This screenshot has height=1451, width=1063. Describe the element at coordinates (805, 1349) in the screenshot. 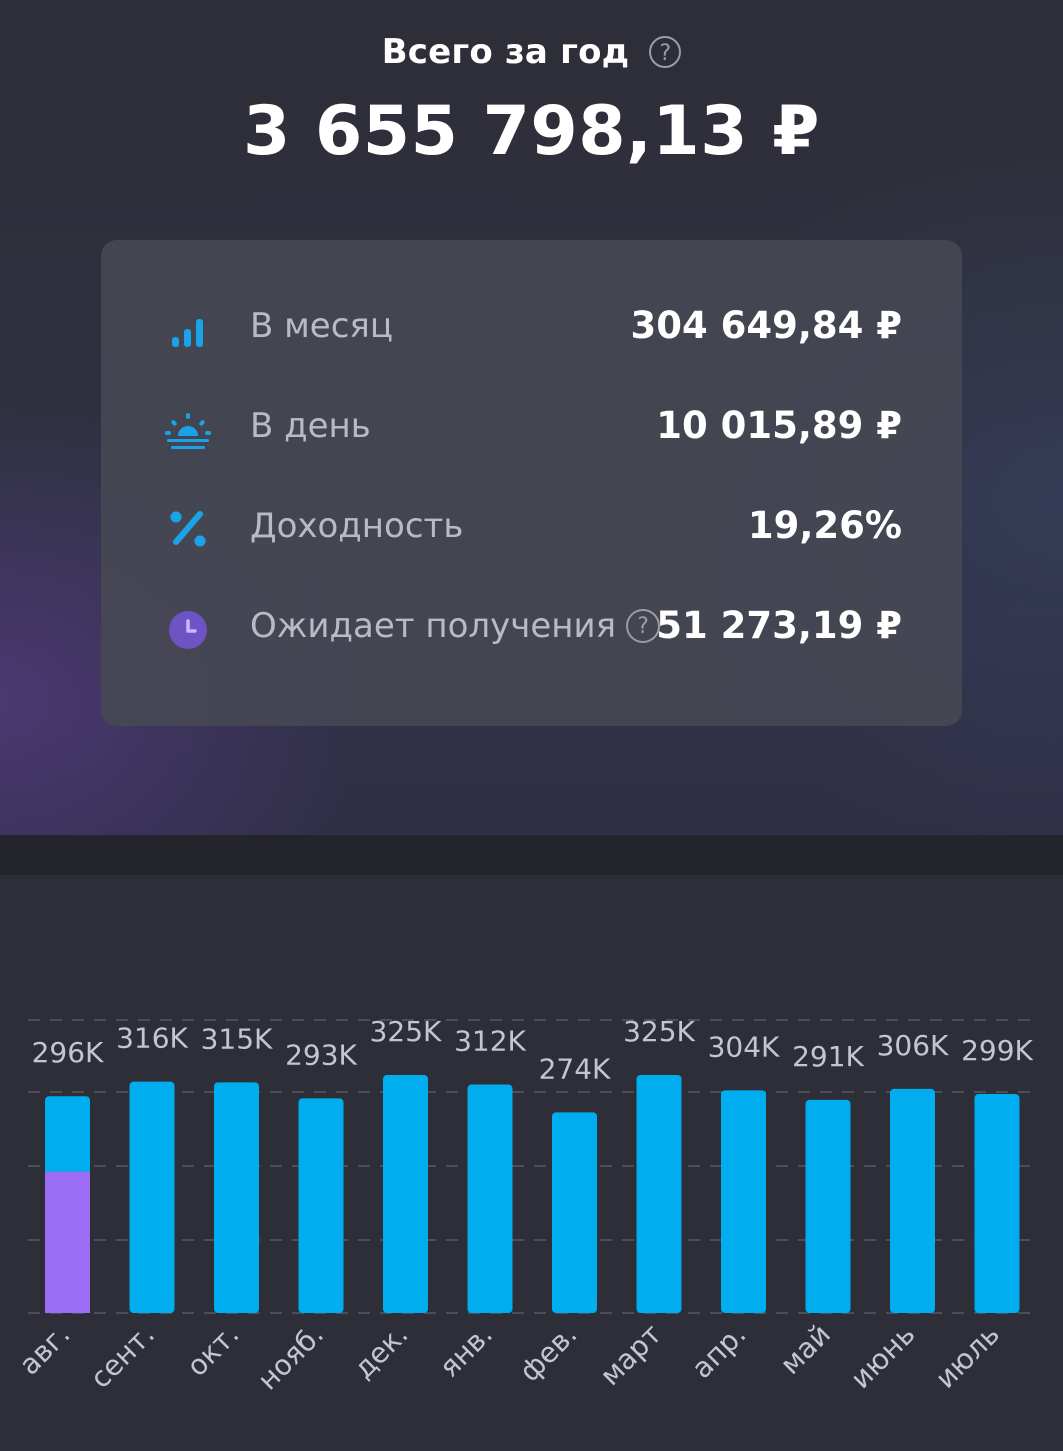

I see `x-tick-label: май` at that location.